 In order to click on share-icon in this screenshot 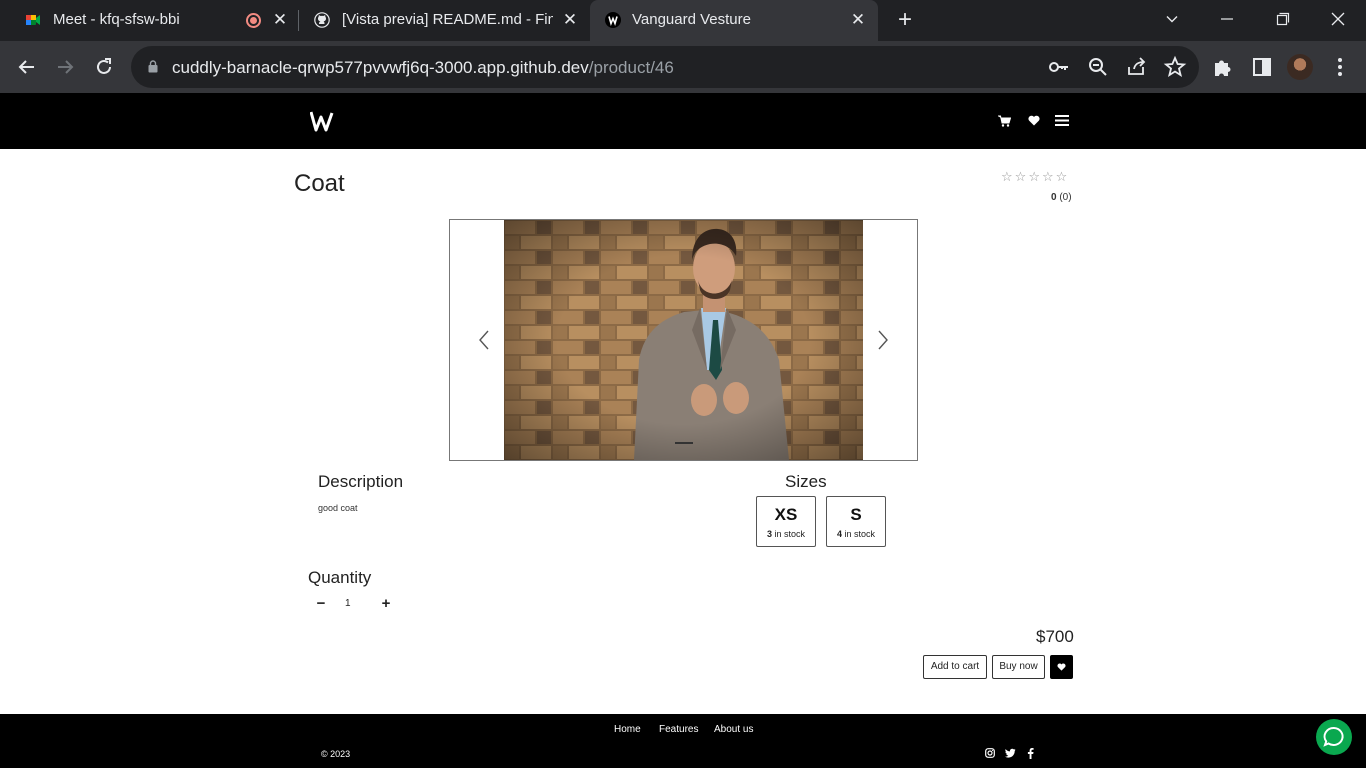, I will do `click(1137, 67)`.